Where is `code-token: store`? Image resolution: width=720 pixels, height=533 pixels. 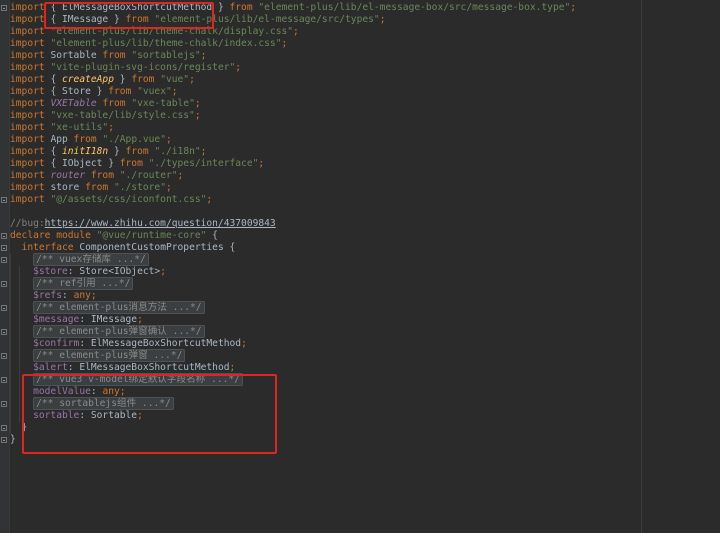
code-token: store is located at coordinates (68, 187).